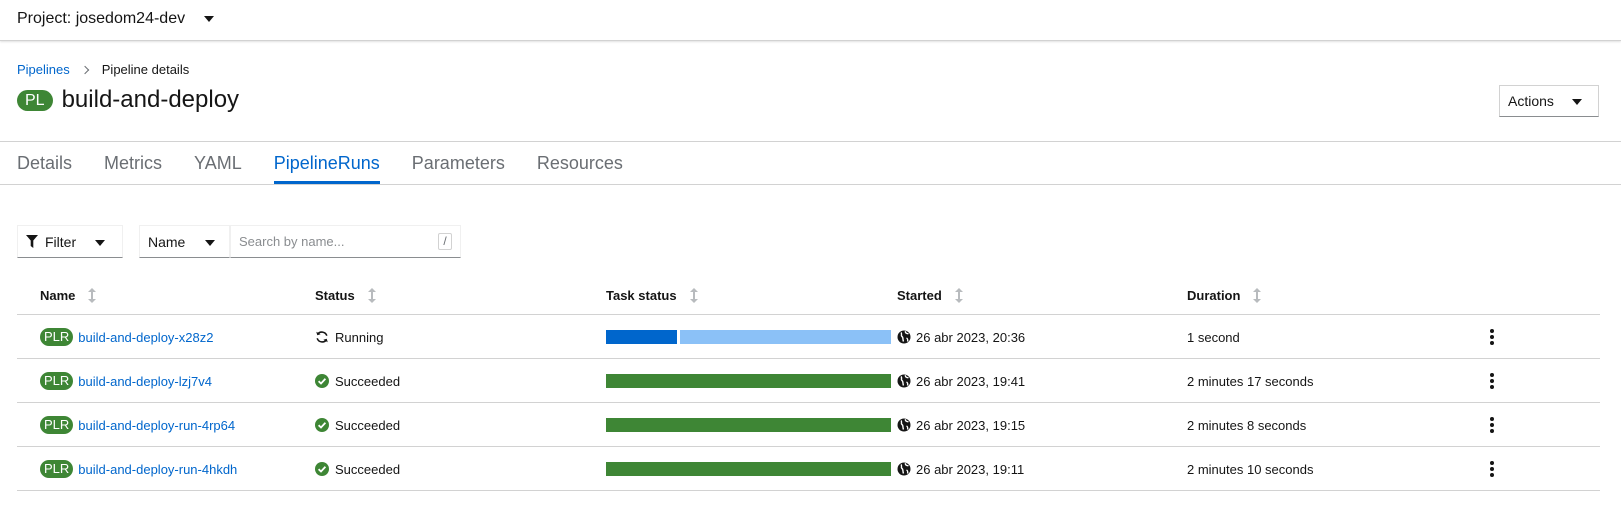 The image size is (1621, 510). I want to click on column-header-started: Started, so click(930, 295).